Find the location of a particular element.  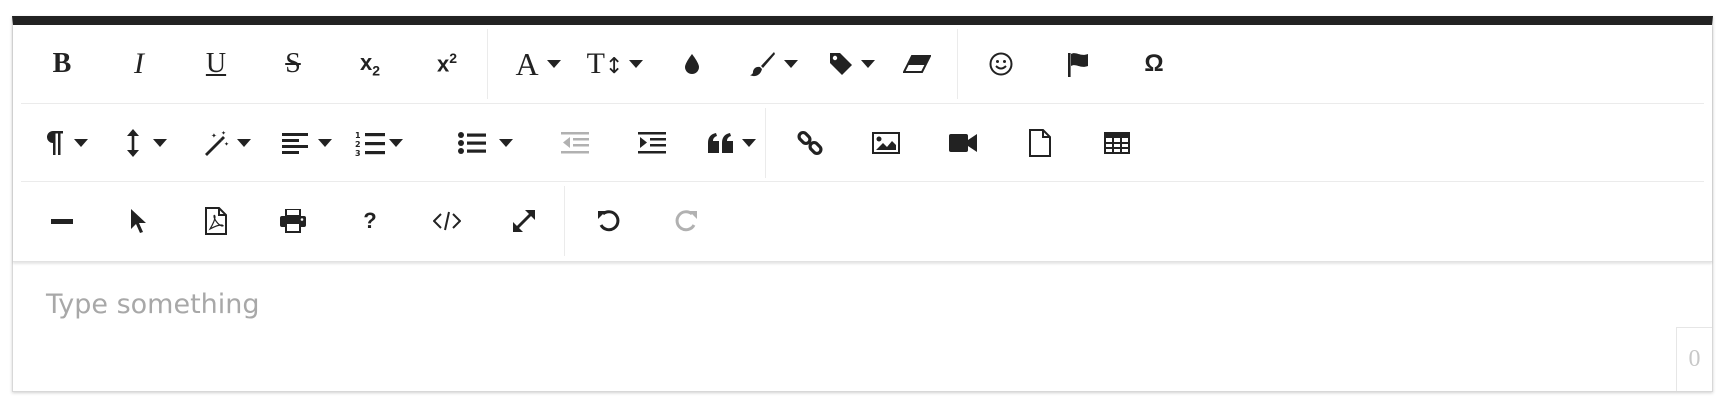

insert-file-button is located at coordinates (1040, 143).